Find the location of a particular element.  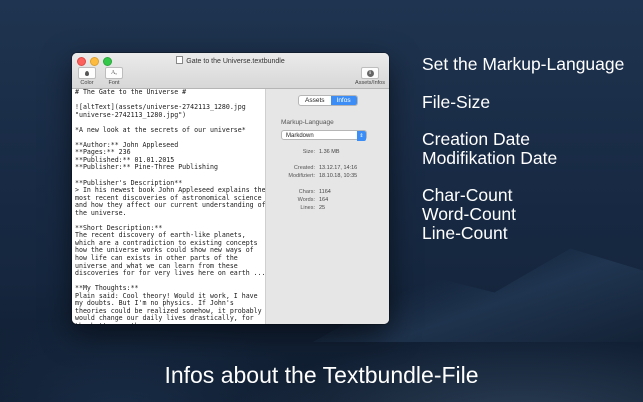

chars-label: Chars: is located at coordinates (306, 191).